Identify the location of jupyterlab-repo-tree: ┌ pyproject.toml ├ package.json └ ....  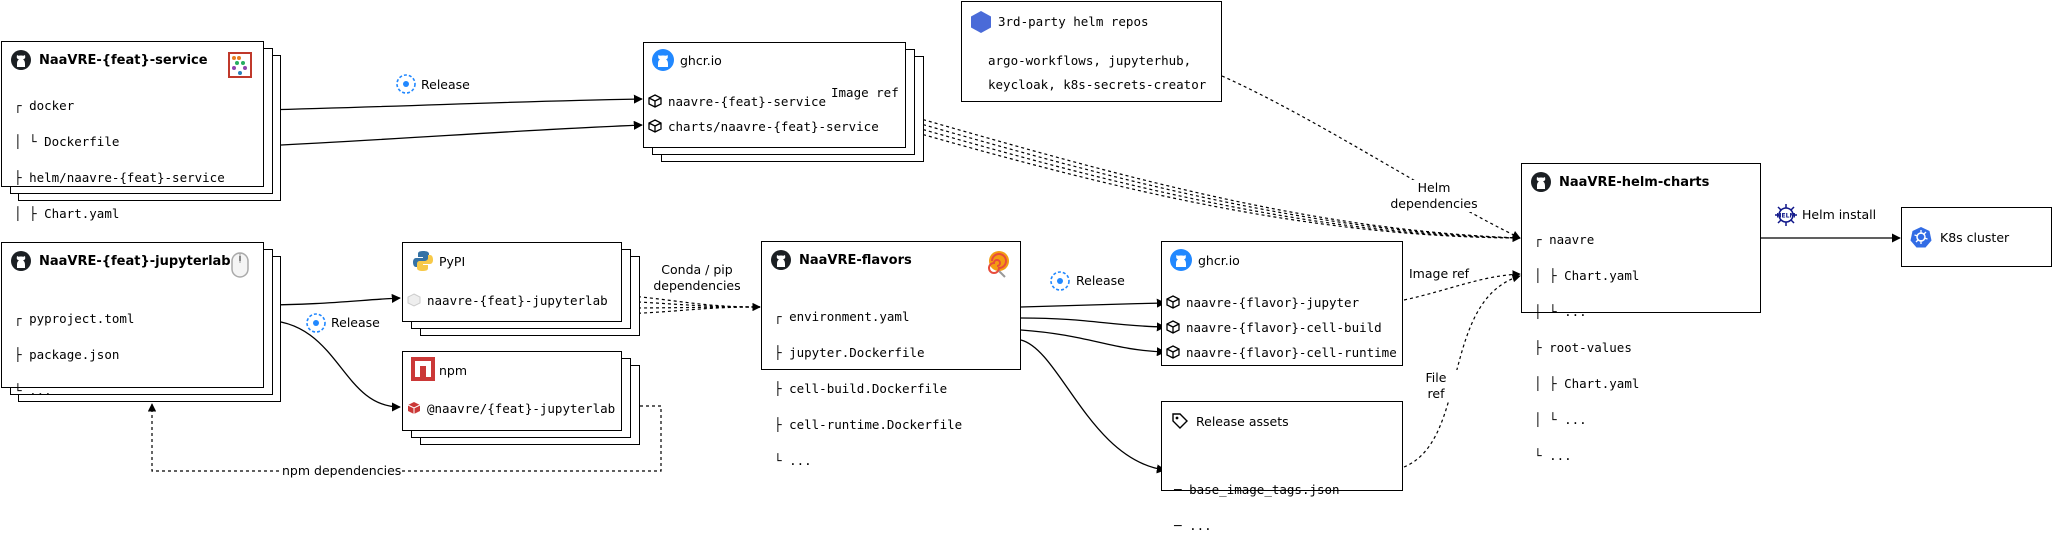
(74, 354).